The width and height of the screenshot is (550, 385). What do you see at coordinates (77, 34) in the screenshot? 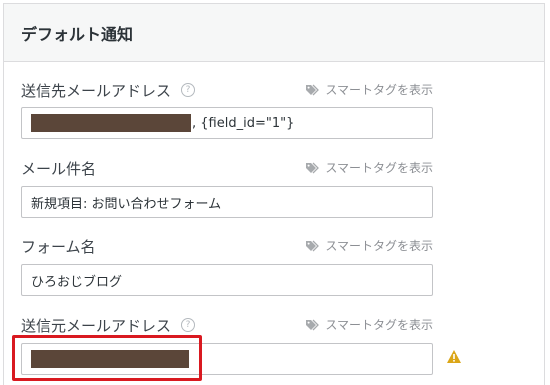
I see `panel-title: デフォルト通知` at bounding box center [77, 34].